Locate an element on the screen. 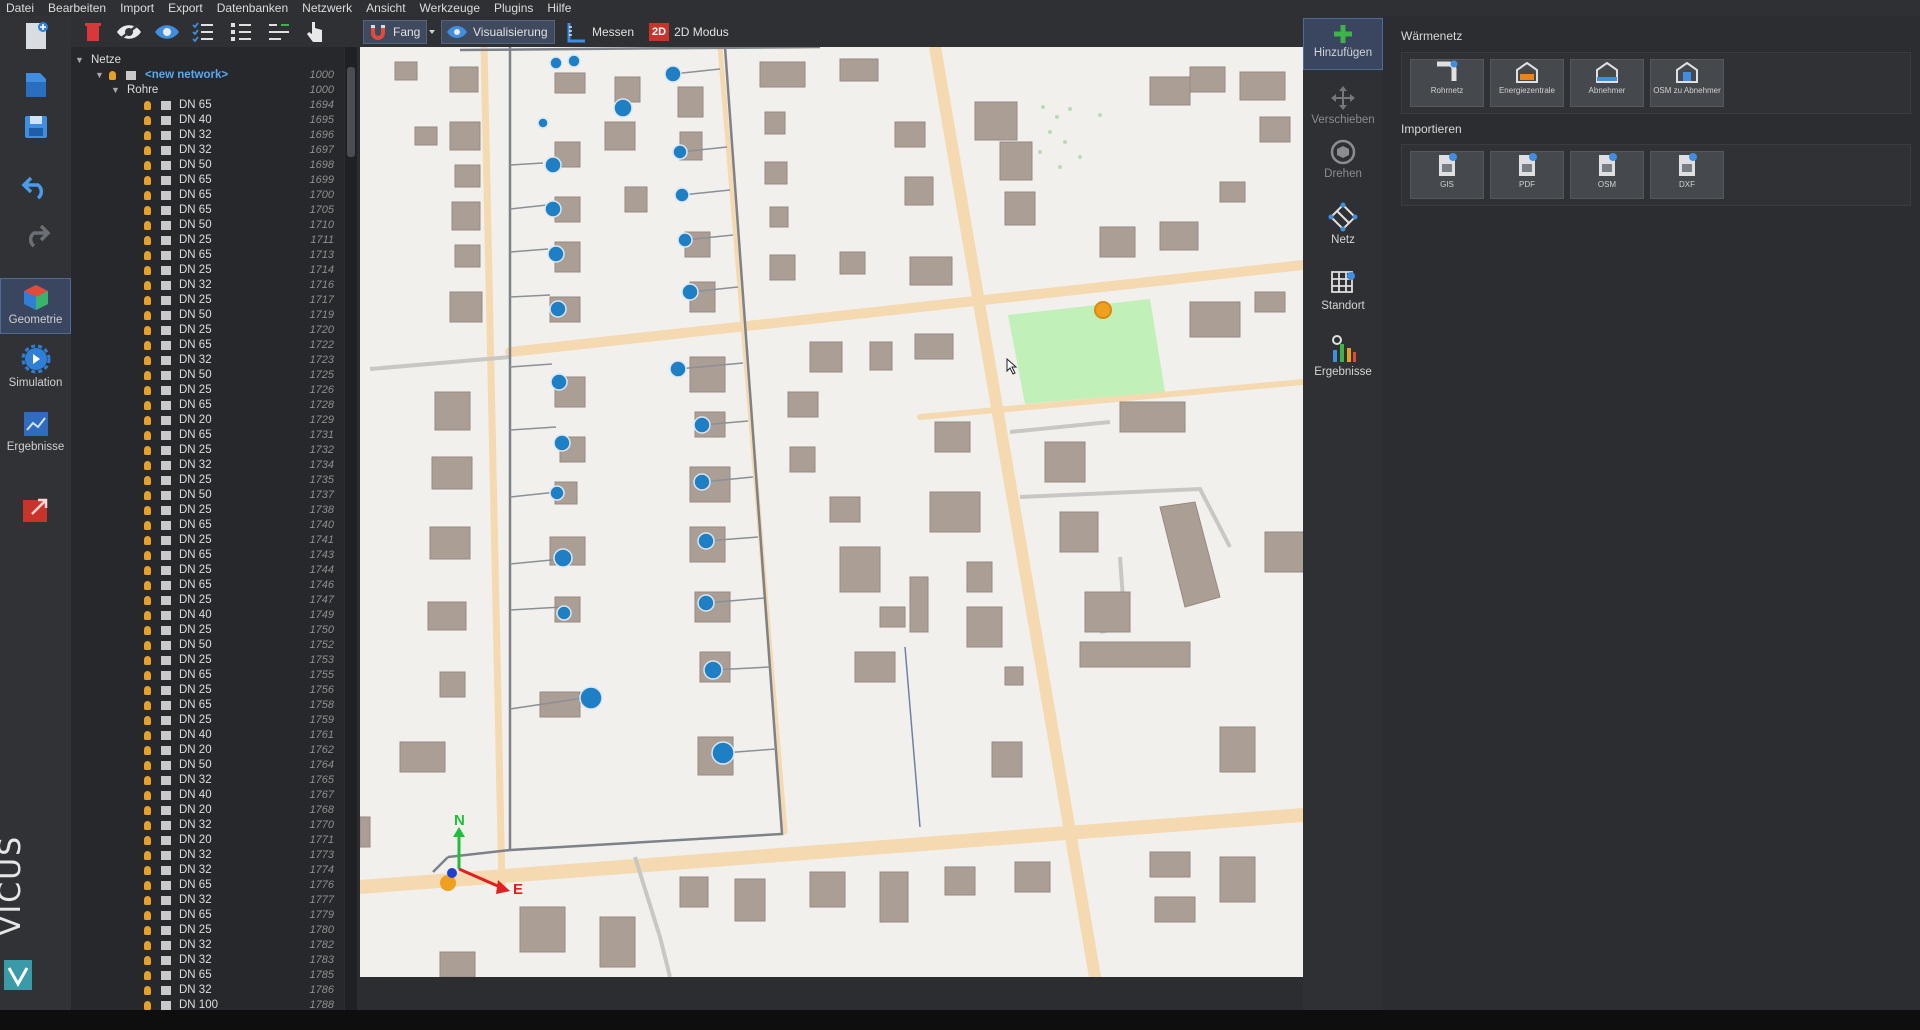 Image resolution: width=1920 pixels, height=1030 pixels. pipe-tree-row: DN 32 1696 is located at coordinates (207, 135).